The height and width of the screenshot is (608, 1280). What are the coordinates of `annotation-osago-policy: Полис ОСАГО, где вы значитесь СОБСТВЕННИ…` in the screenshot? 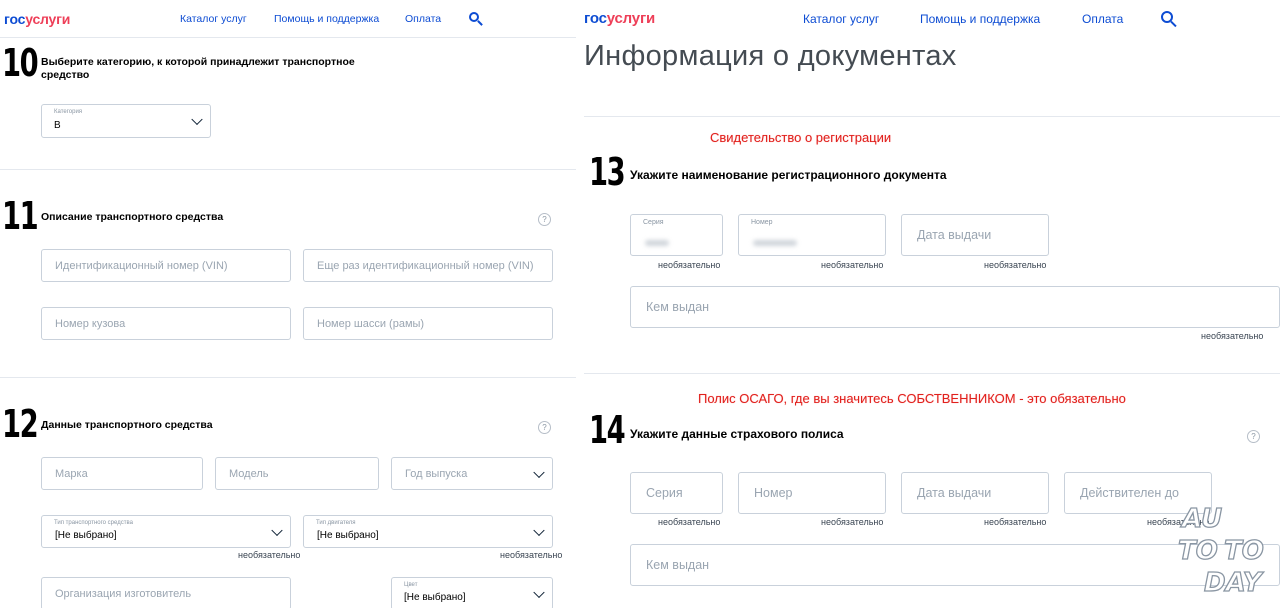 It's located at (912, 398).